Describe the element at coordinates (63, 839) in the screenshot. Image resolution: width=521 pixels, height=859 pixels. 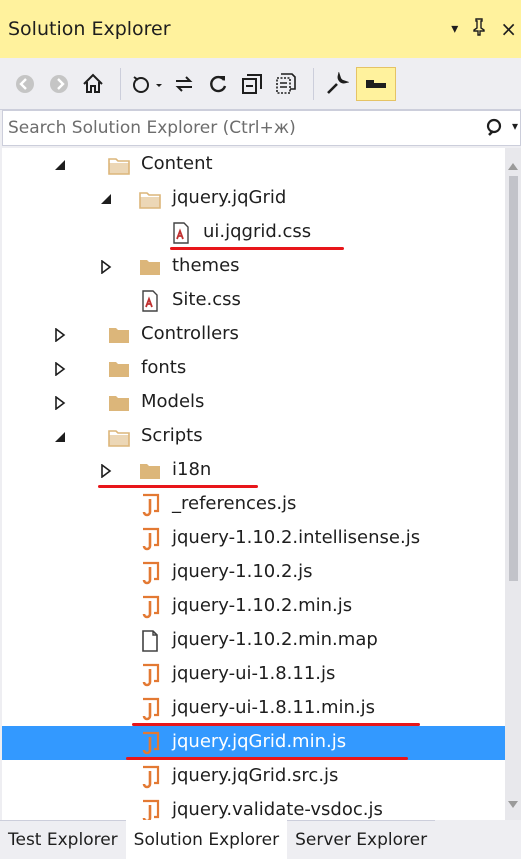
I see `tab-test-explorer: Test Explorer` at that location.